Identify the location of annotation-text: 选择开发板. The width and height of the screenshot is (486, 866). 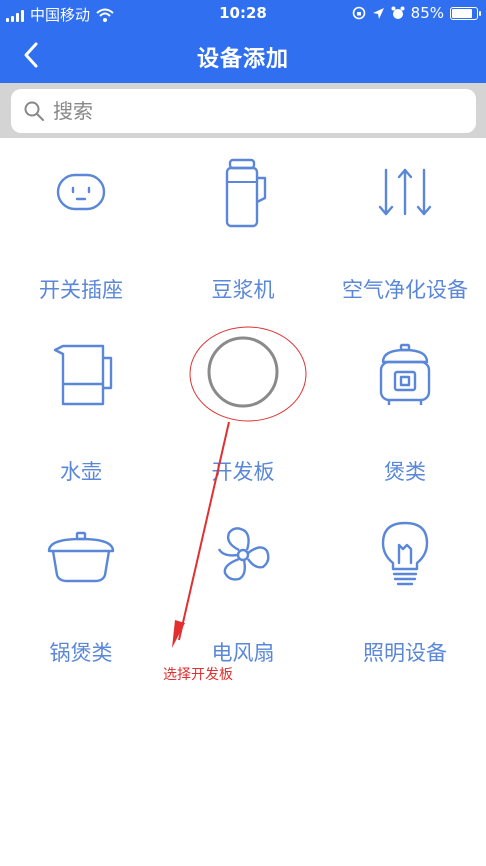
(198, 675).